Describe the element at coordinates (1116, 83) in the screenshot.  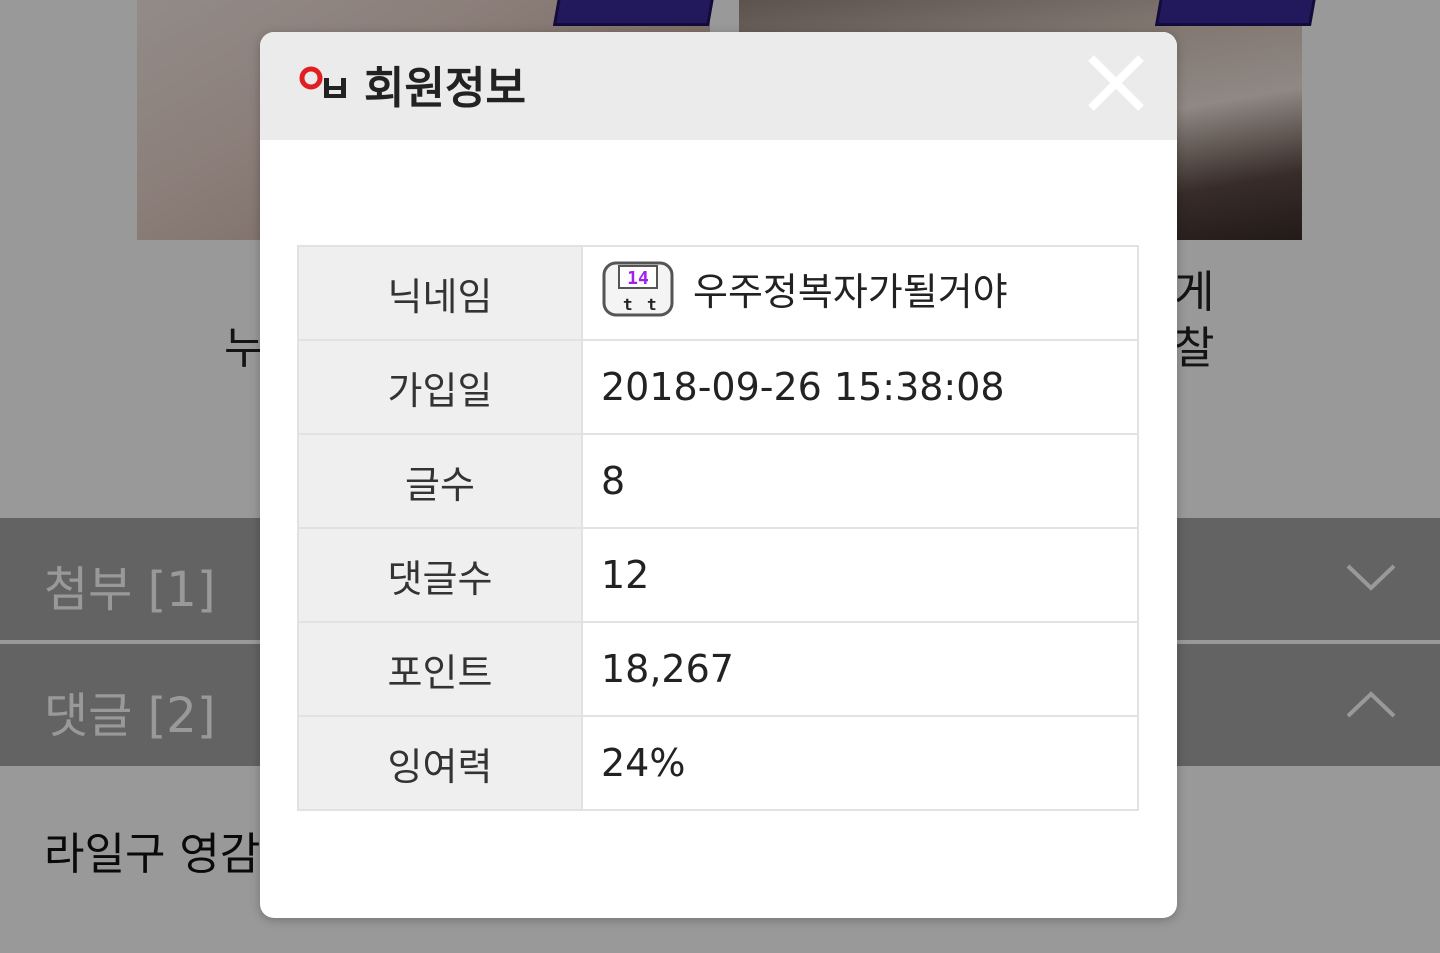
I see `close-icon` at that location.